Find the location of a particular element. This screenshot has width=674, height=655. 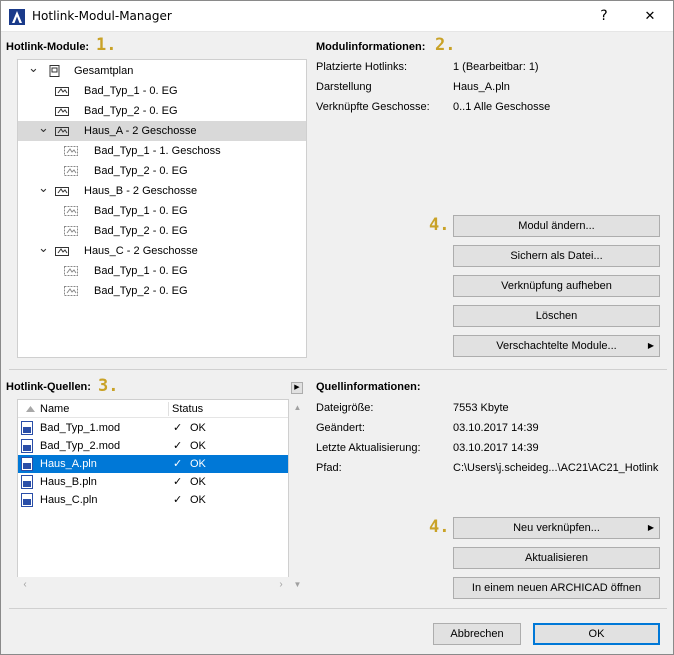

module-info-label: Modulinformationen: is located at coordinates (371, 47).